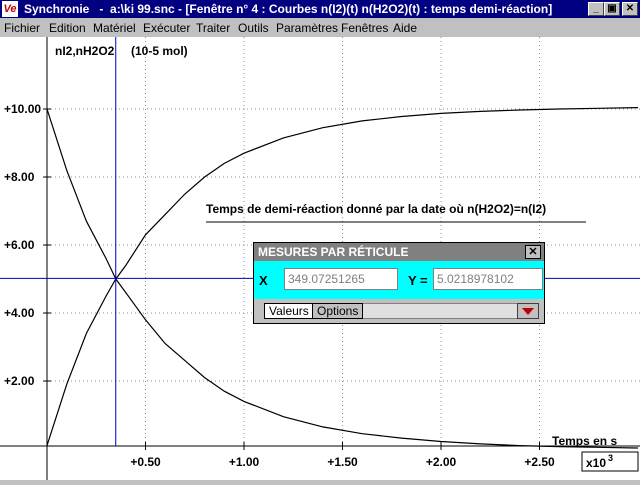 The width and height of the screenshot is (640, 485). What do you see at coordinates (253, 28) in the screenshot?
I see `menu-outils: Outils` at bounding box center [253, 28].